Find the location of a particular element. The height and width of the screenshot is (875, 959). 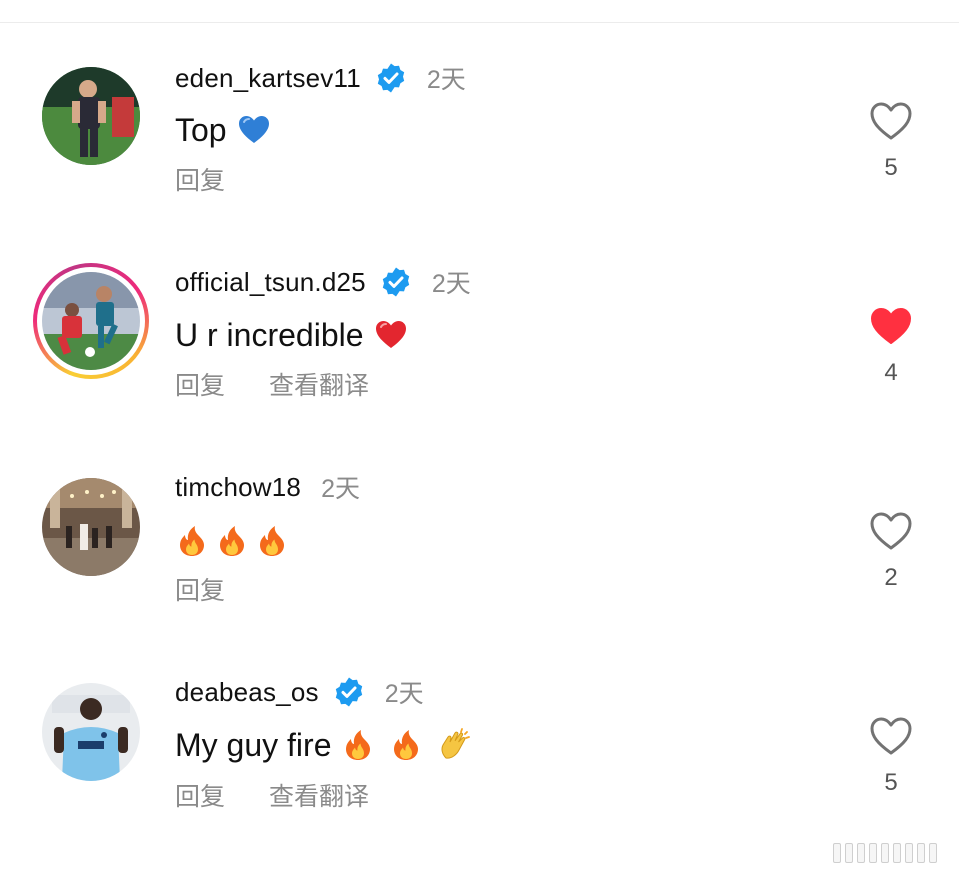

comment-text: U r incredible is located at coordinates (269, 334).